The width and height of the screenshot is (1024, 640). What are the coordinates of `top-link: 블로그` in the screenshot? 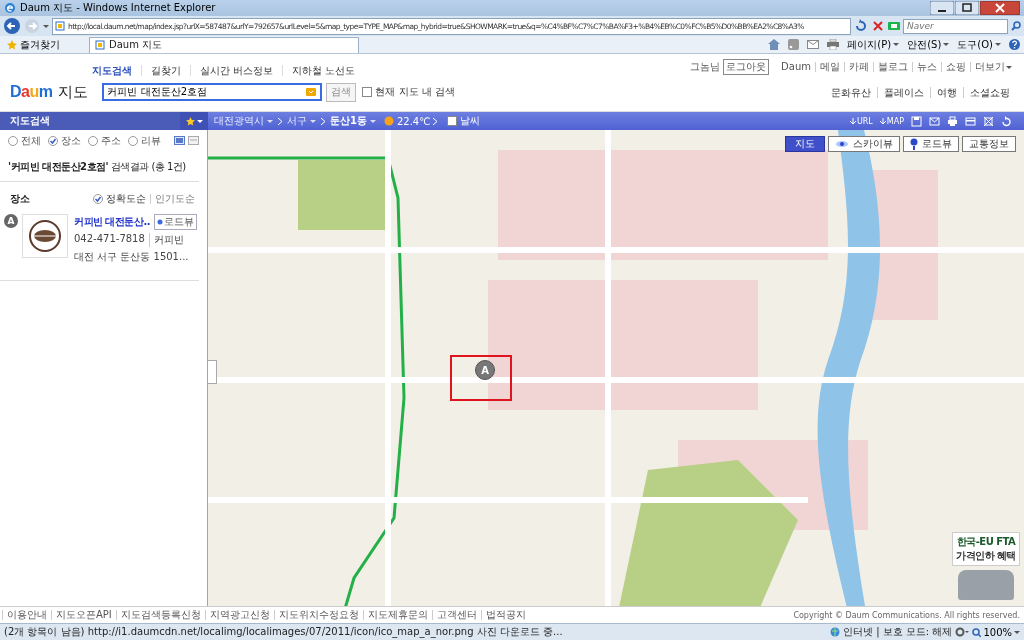 It's located at (892, 67).